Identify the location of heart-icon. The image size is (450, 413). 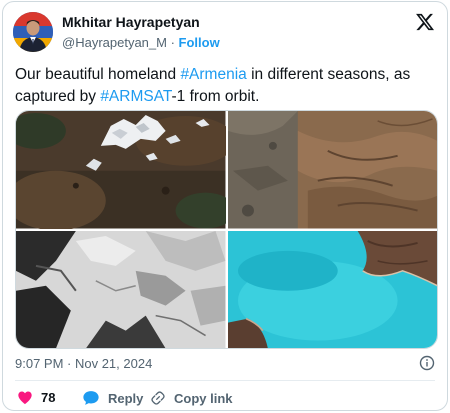
(25, 398).